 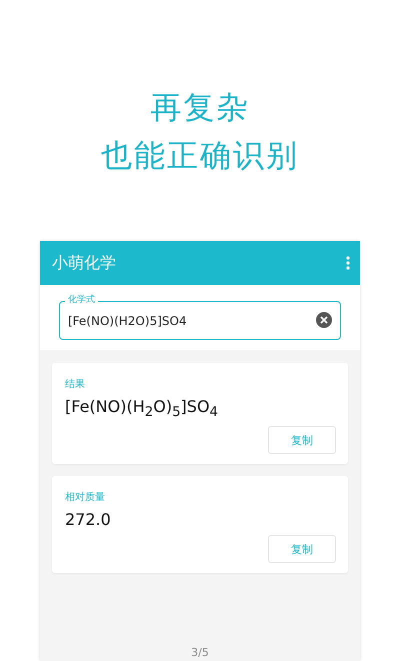 What do you see at coordinates (200, 652) in the screenshot?
I see `page-indicator: 3/5` at bounding box center [200, 652].